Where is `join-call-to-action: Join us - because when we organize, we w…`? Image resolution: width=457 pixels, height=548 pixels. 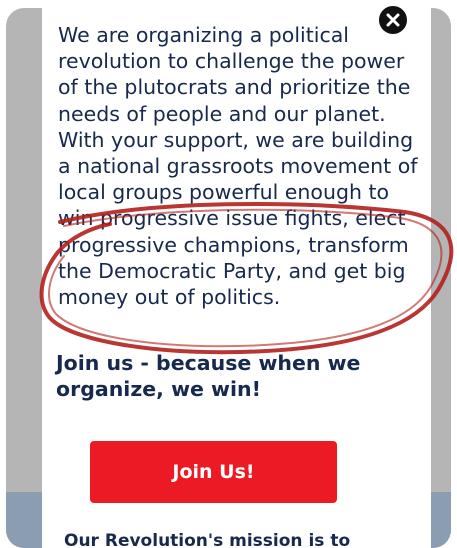 join-call-to-action: Join us - because when we organize, we w… is located at coordinates (208, 376).